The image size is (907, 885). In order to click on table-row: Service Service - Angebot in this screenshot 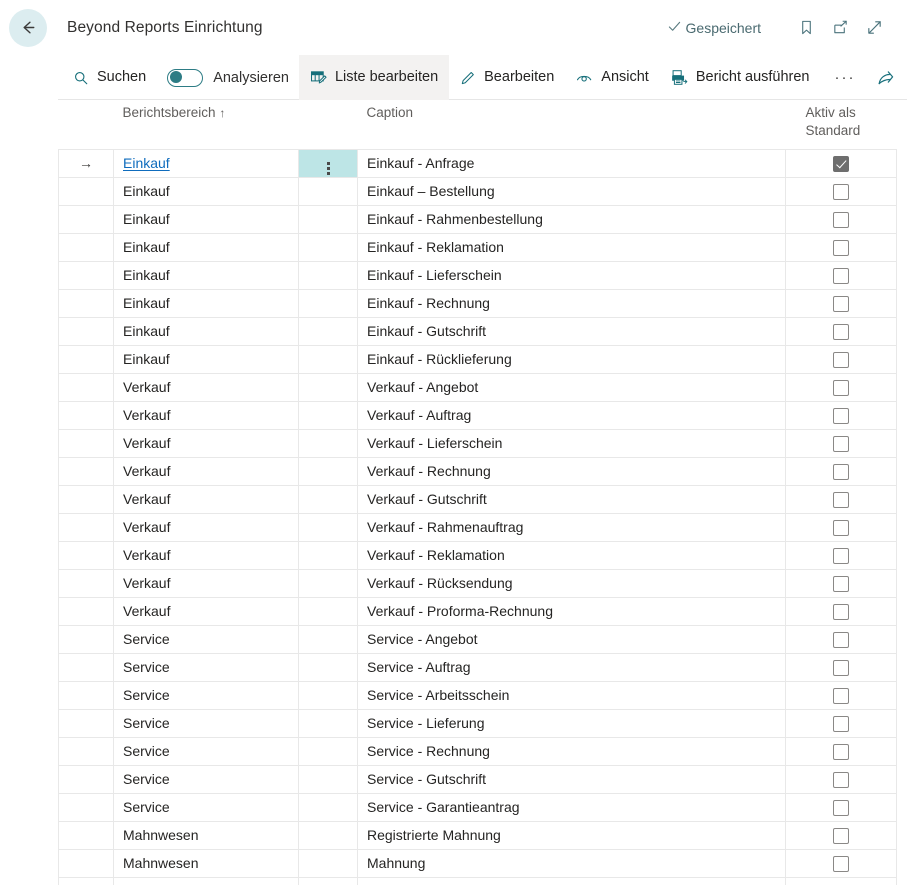, I will do `click(477, 639)`.